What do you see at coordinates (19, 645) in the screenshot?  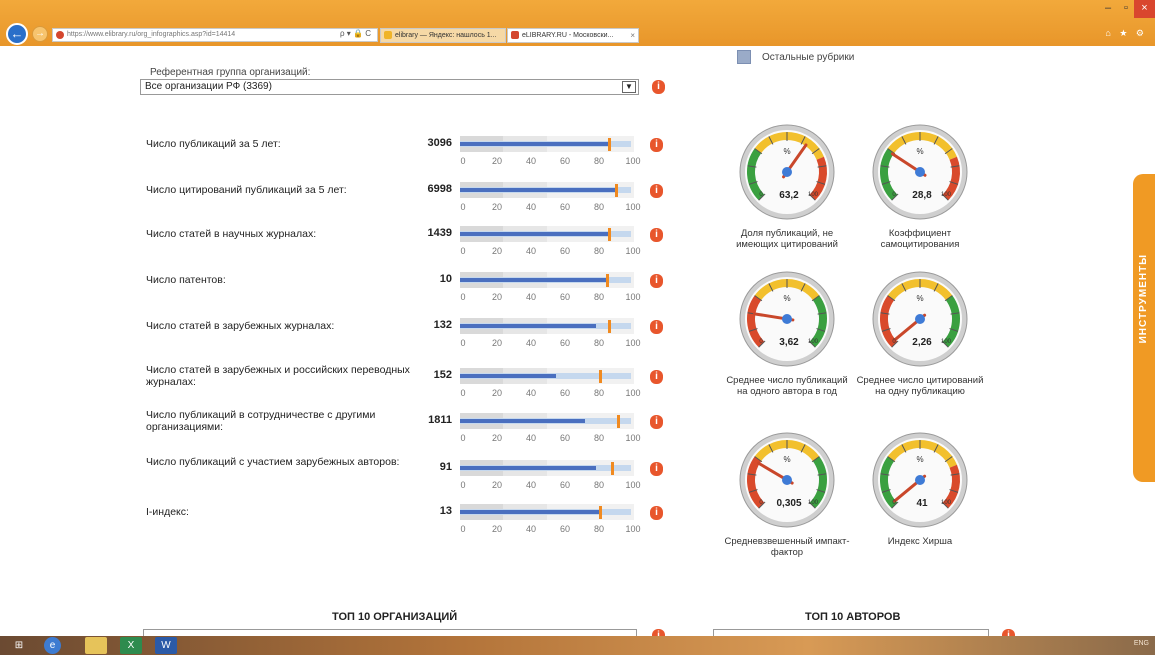 I see `windows-start-icon: ⊞` at bounding box center [19, 645].